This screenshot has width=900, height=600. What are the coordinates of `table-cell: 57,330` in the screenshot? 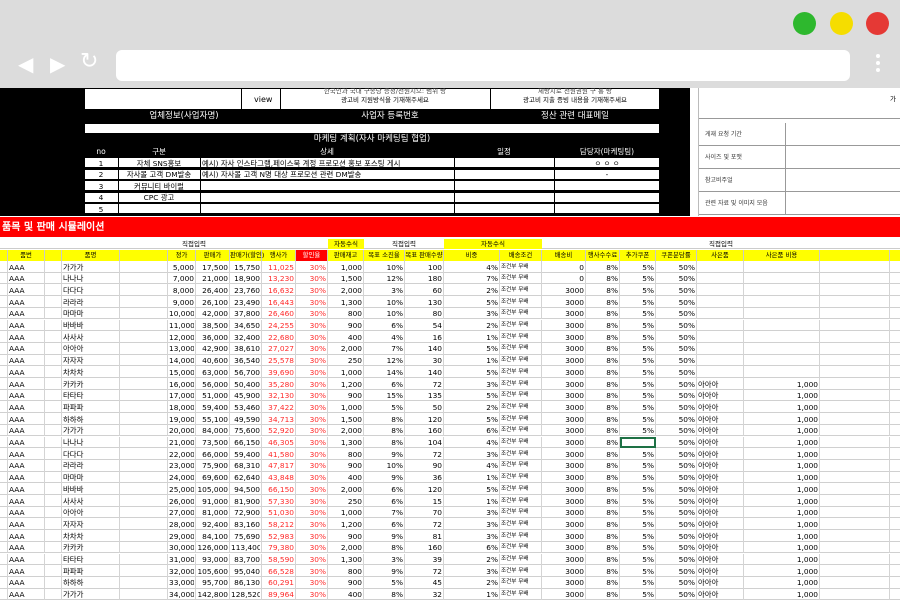 It's located at (278, 501).